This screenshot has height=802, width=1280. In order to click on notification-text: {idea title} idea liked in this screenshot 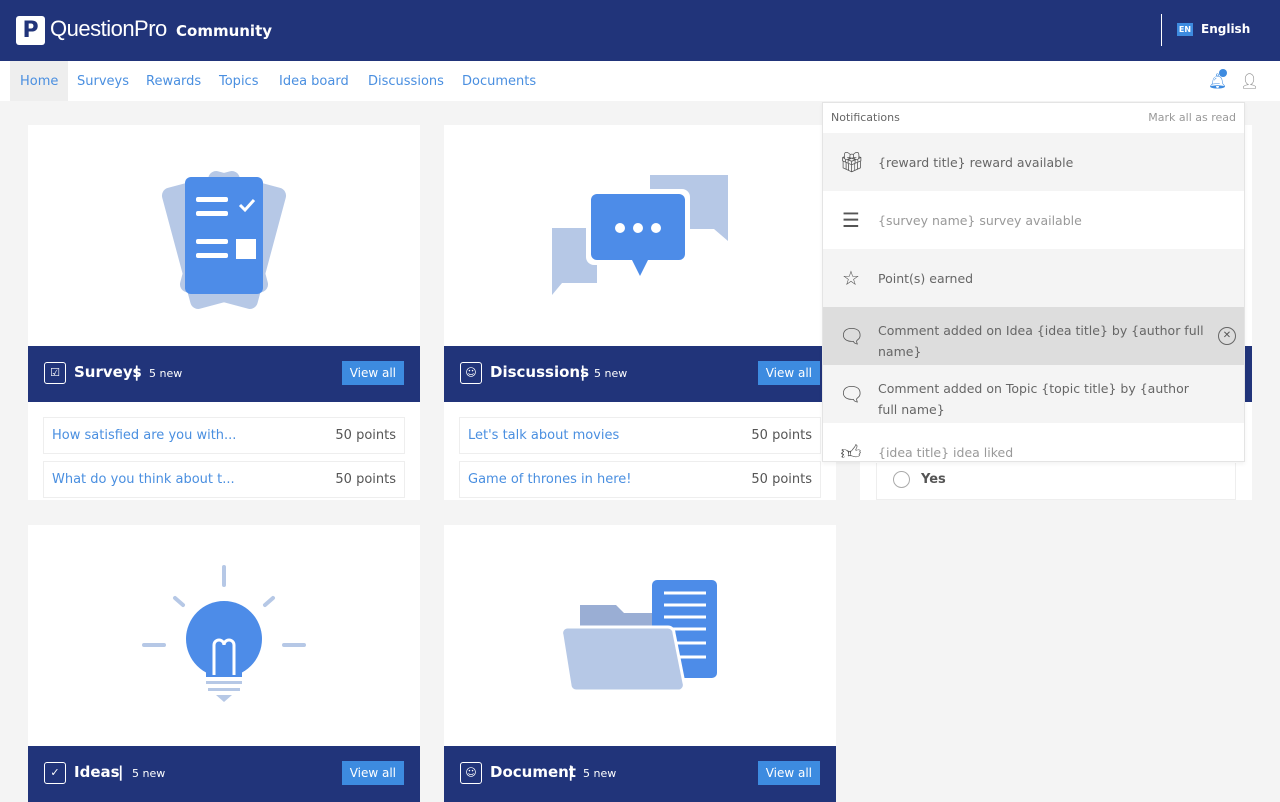, I will do `click(946, 452)`.